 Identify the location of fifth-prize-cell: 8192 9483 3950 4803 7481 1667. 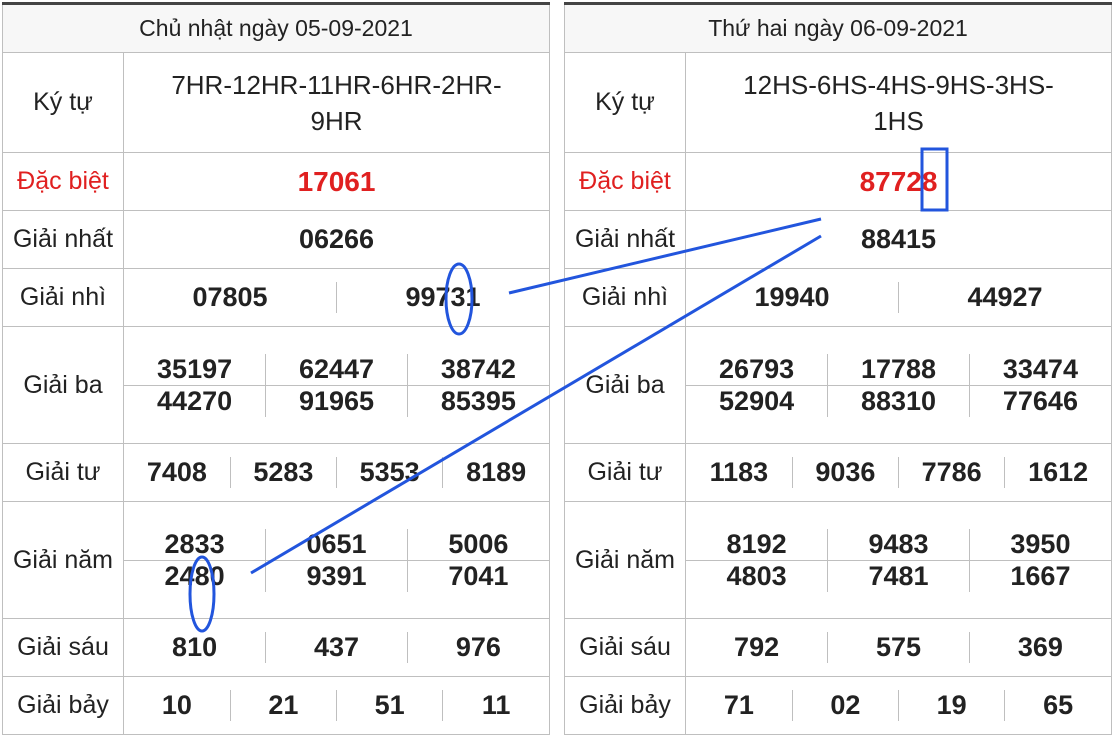
(898, 560).